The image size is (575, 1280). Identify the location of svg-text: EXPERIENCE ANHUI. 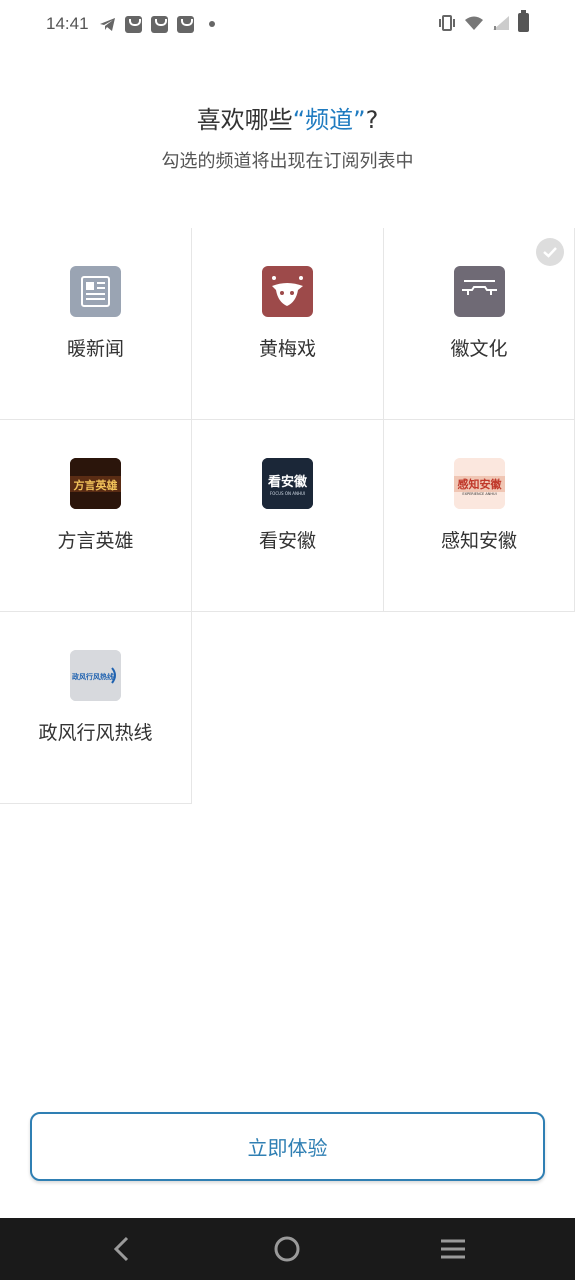
(479, 494).